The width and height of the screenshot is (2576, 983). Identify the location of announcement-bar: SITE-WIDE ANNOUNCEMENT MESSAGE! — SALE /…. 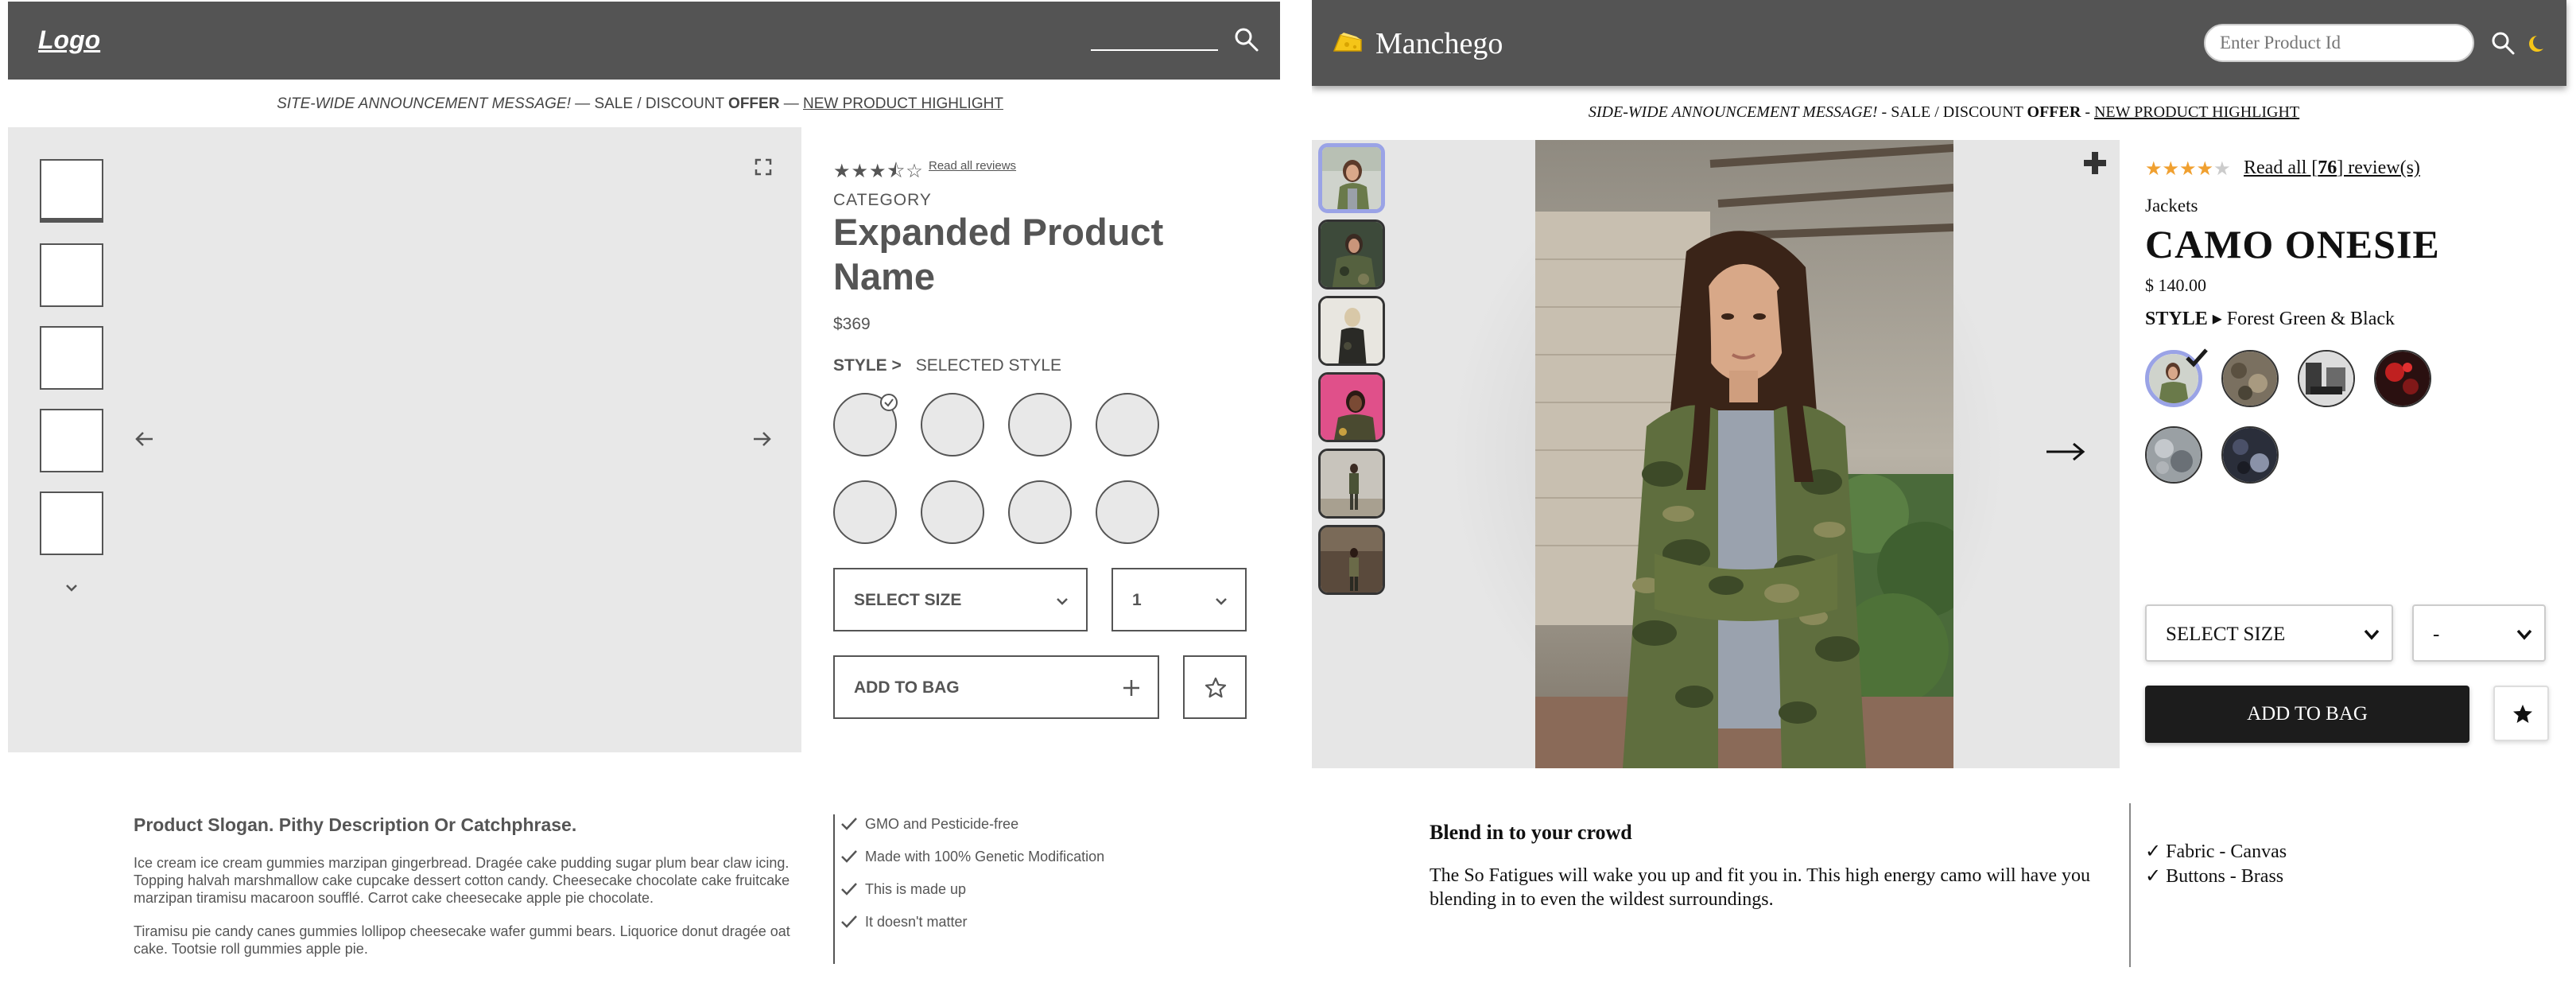
(640, 104).